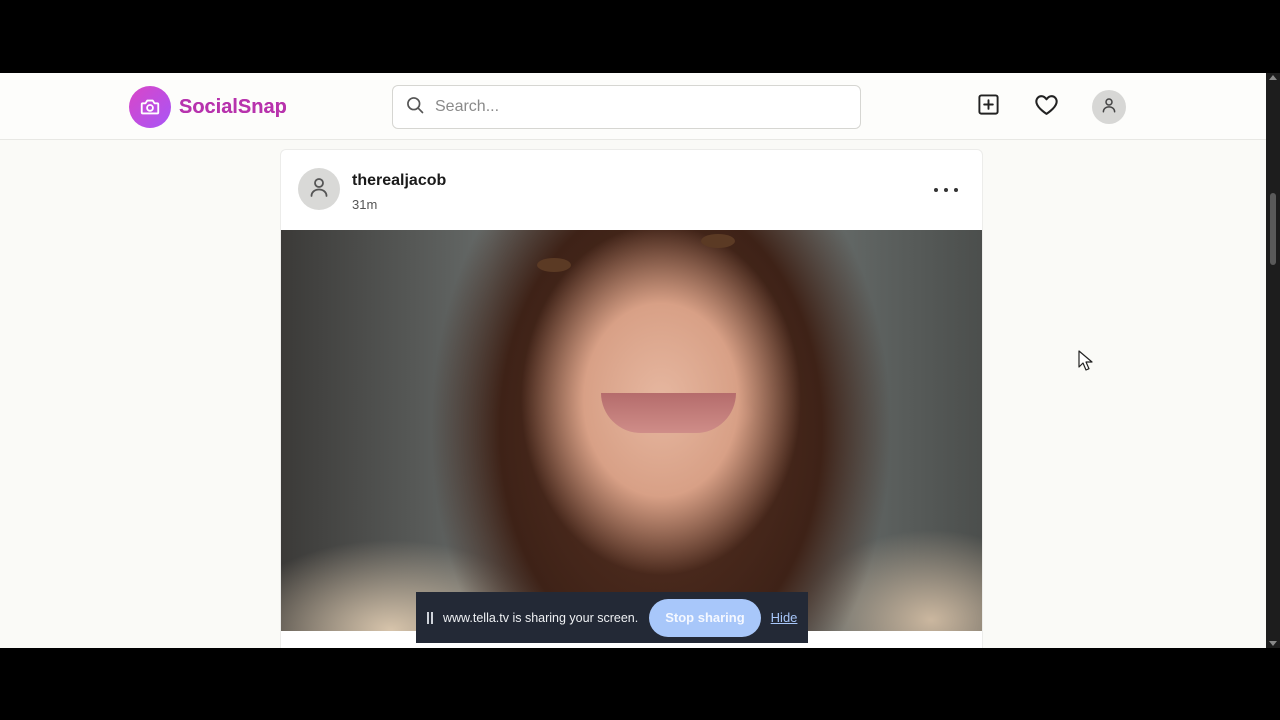  I want to click on post-author-avatar, so click(319, 189).